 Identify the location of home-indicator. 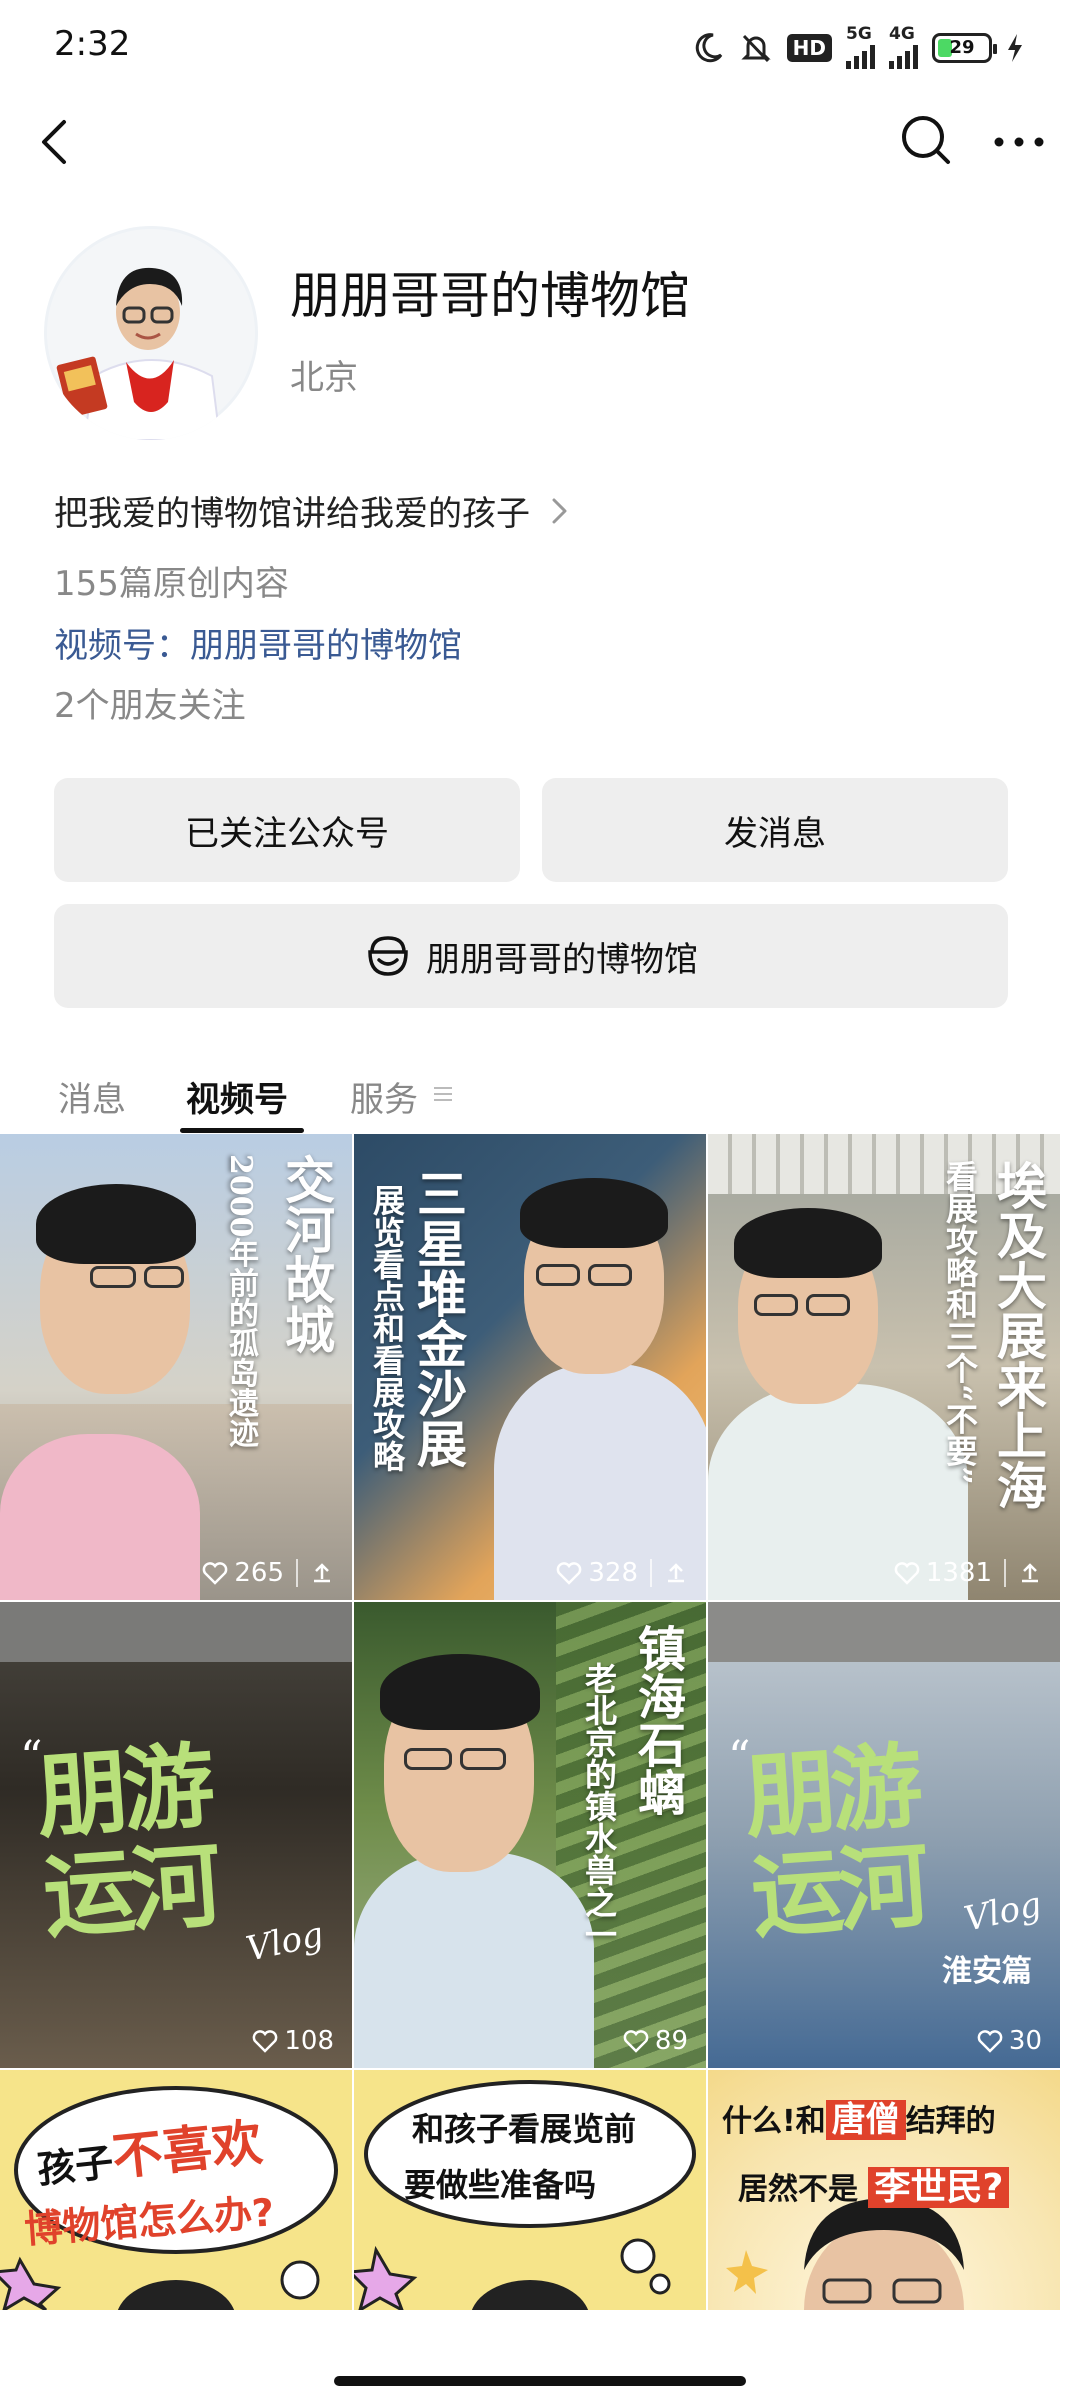
(540, 2381).